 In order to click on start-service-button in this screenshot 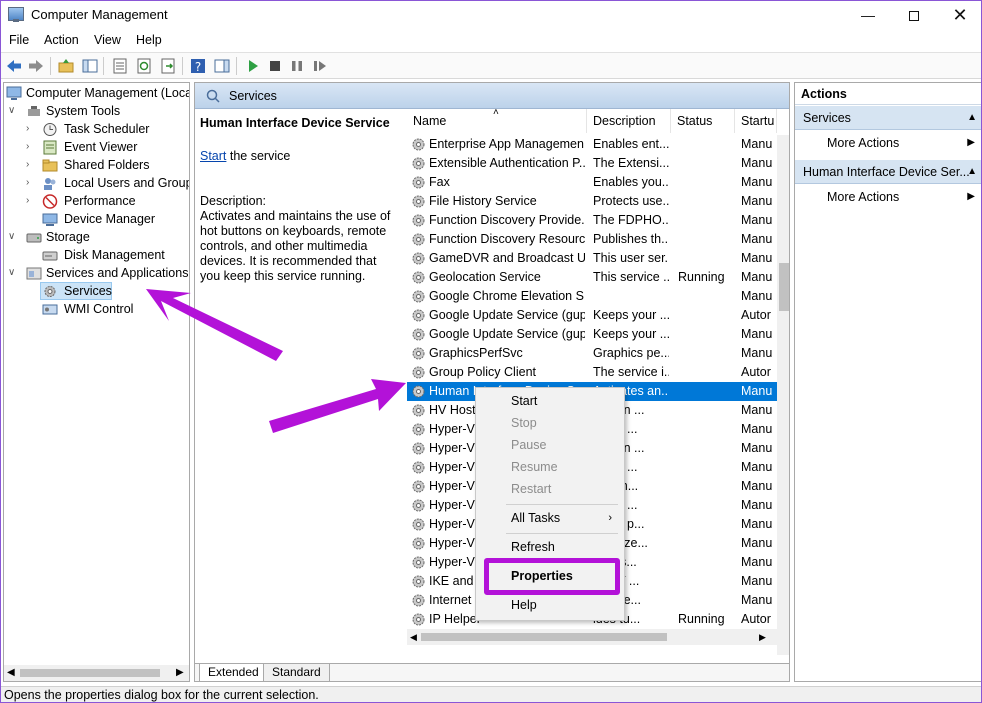, I will do `click(253, 66)`.